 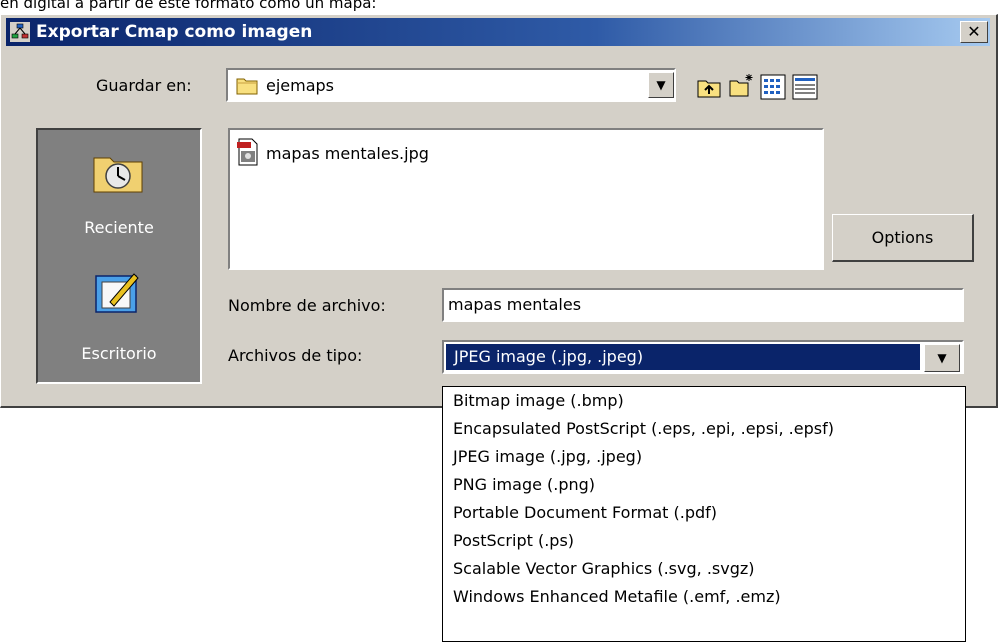 I want to click on filetype-option-jpeg: JPEG image (.jpg, .jpeg), so click(x=704, y=457).